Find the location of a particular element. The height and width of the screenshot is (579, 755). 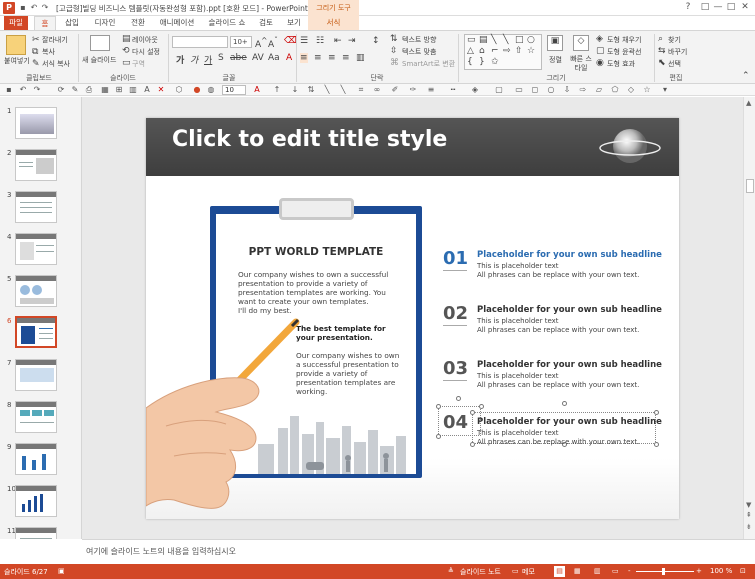

font-size-box: 10+ is located at coordinates (241, 42).